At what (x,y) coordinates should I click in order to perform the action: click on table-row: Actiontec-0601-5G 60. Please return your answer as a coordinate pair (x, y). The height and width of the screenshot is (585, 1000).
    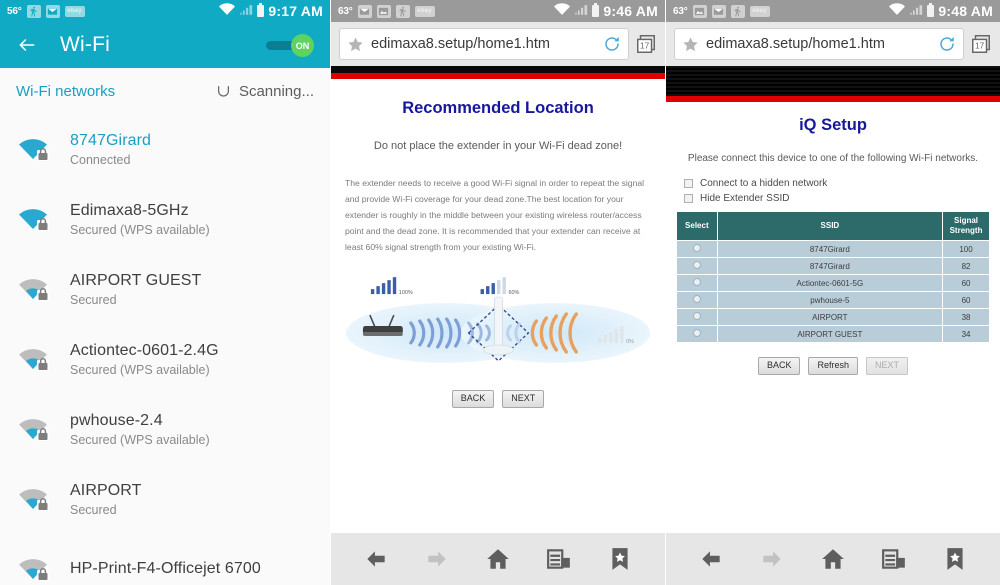
    Looking at the image, I should click on (833, 283).